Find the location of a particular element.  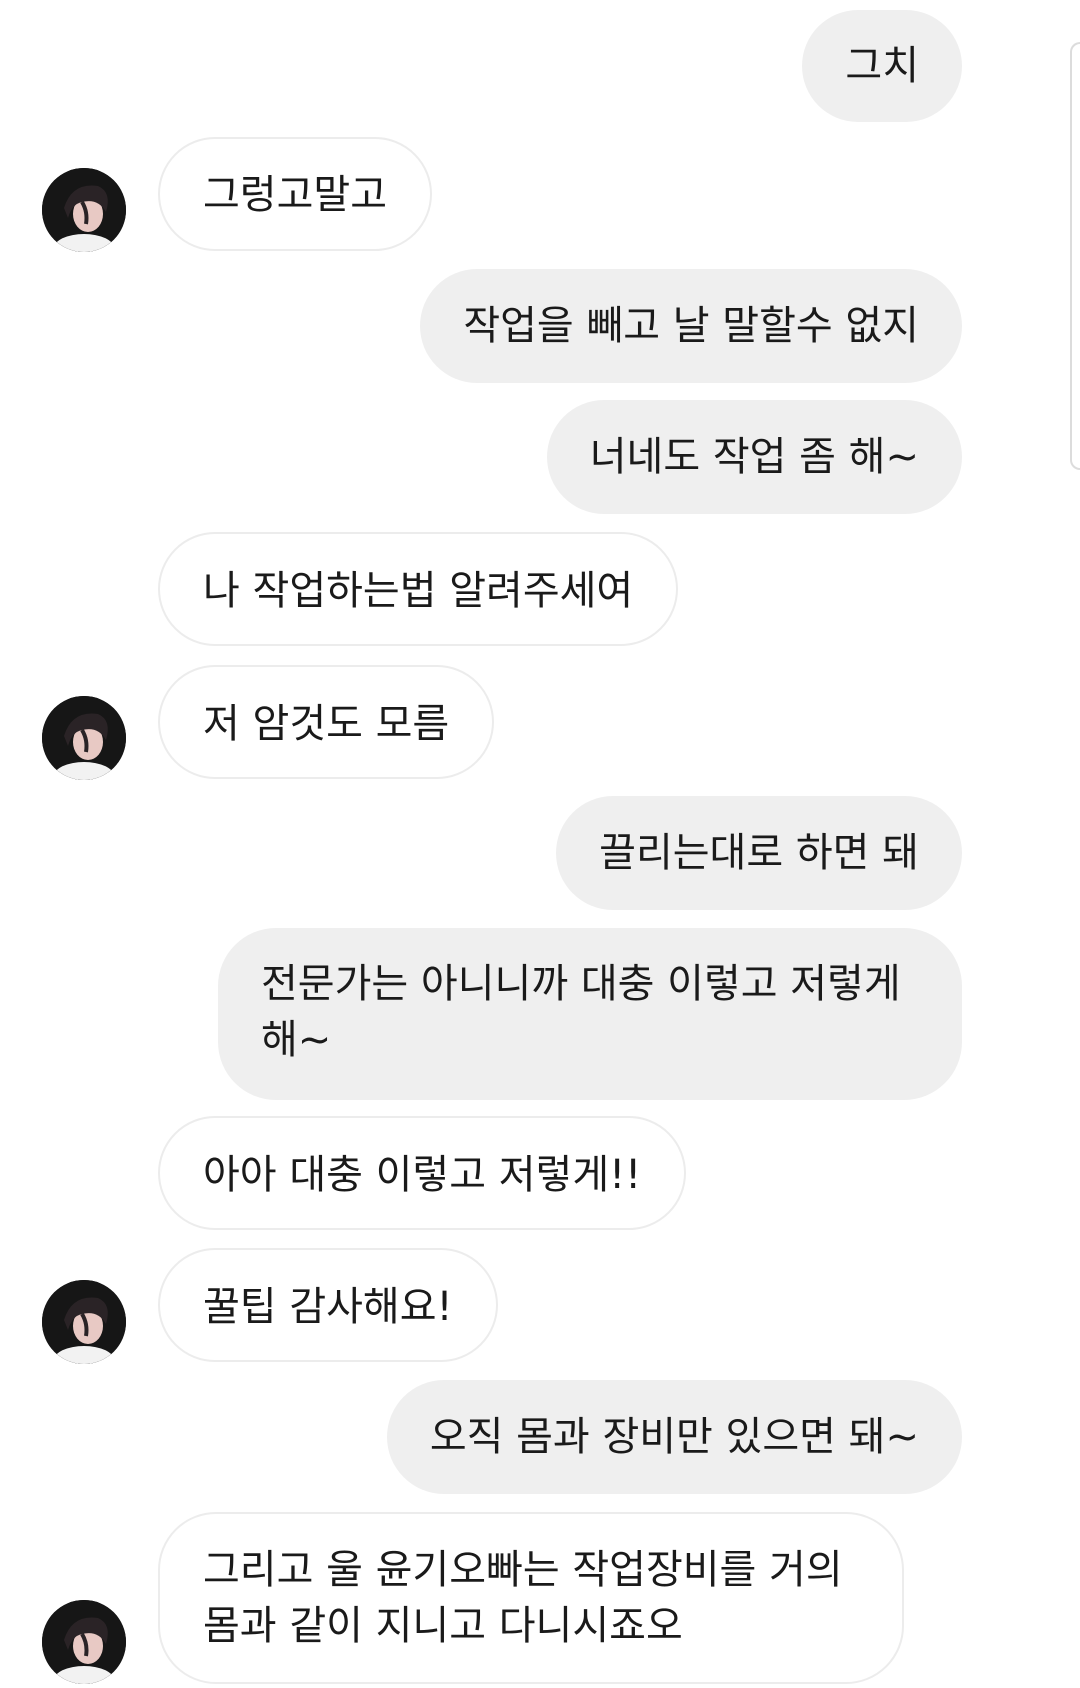

sent-message: 너네도 작업 좀 해~ is located at coordinates (754, 457).